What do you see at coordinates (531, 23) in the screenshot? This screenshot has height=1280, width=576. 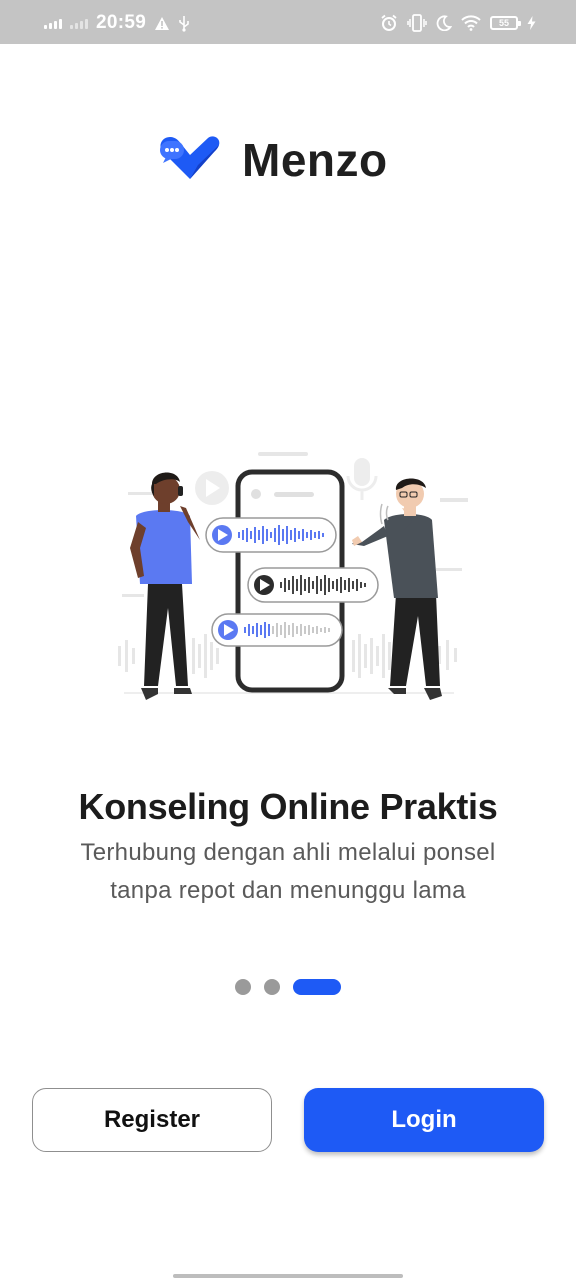 I see `charging-icon` at bounding box center [531, 23].